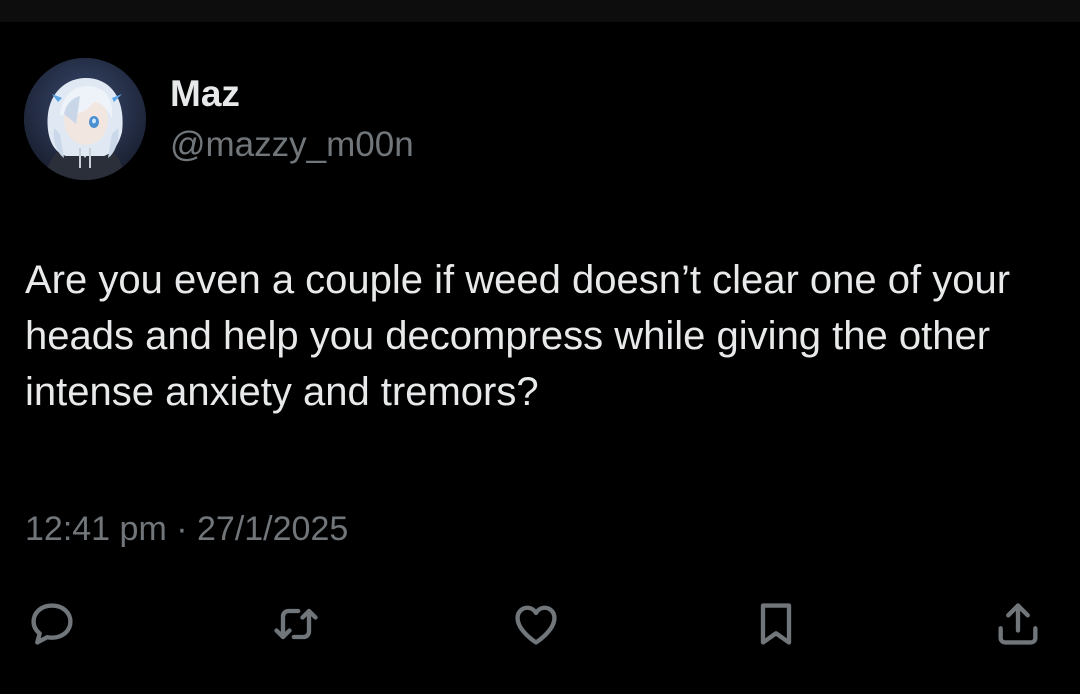 The width and height of the screenshot is (1080, 694). I want to click on retweet-icon, so click(296, 624).